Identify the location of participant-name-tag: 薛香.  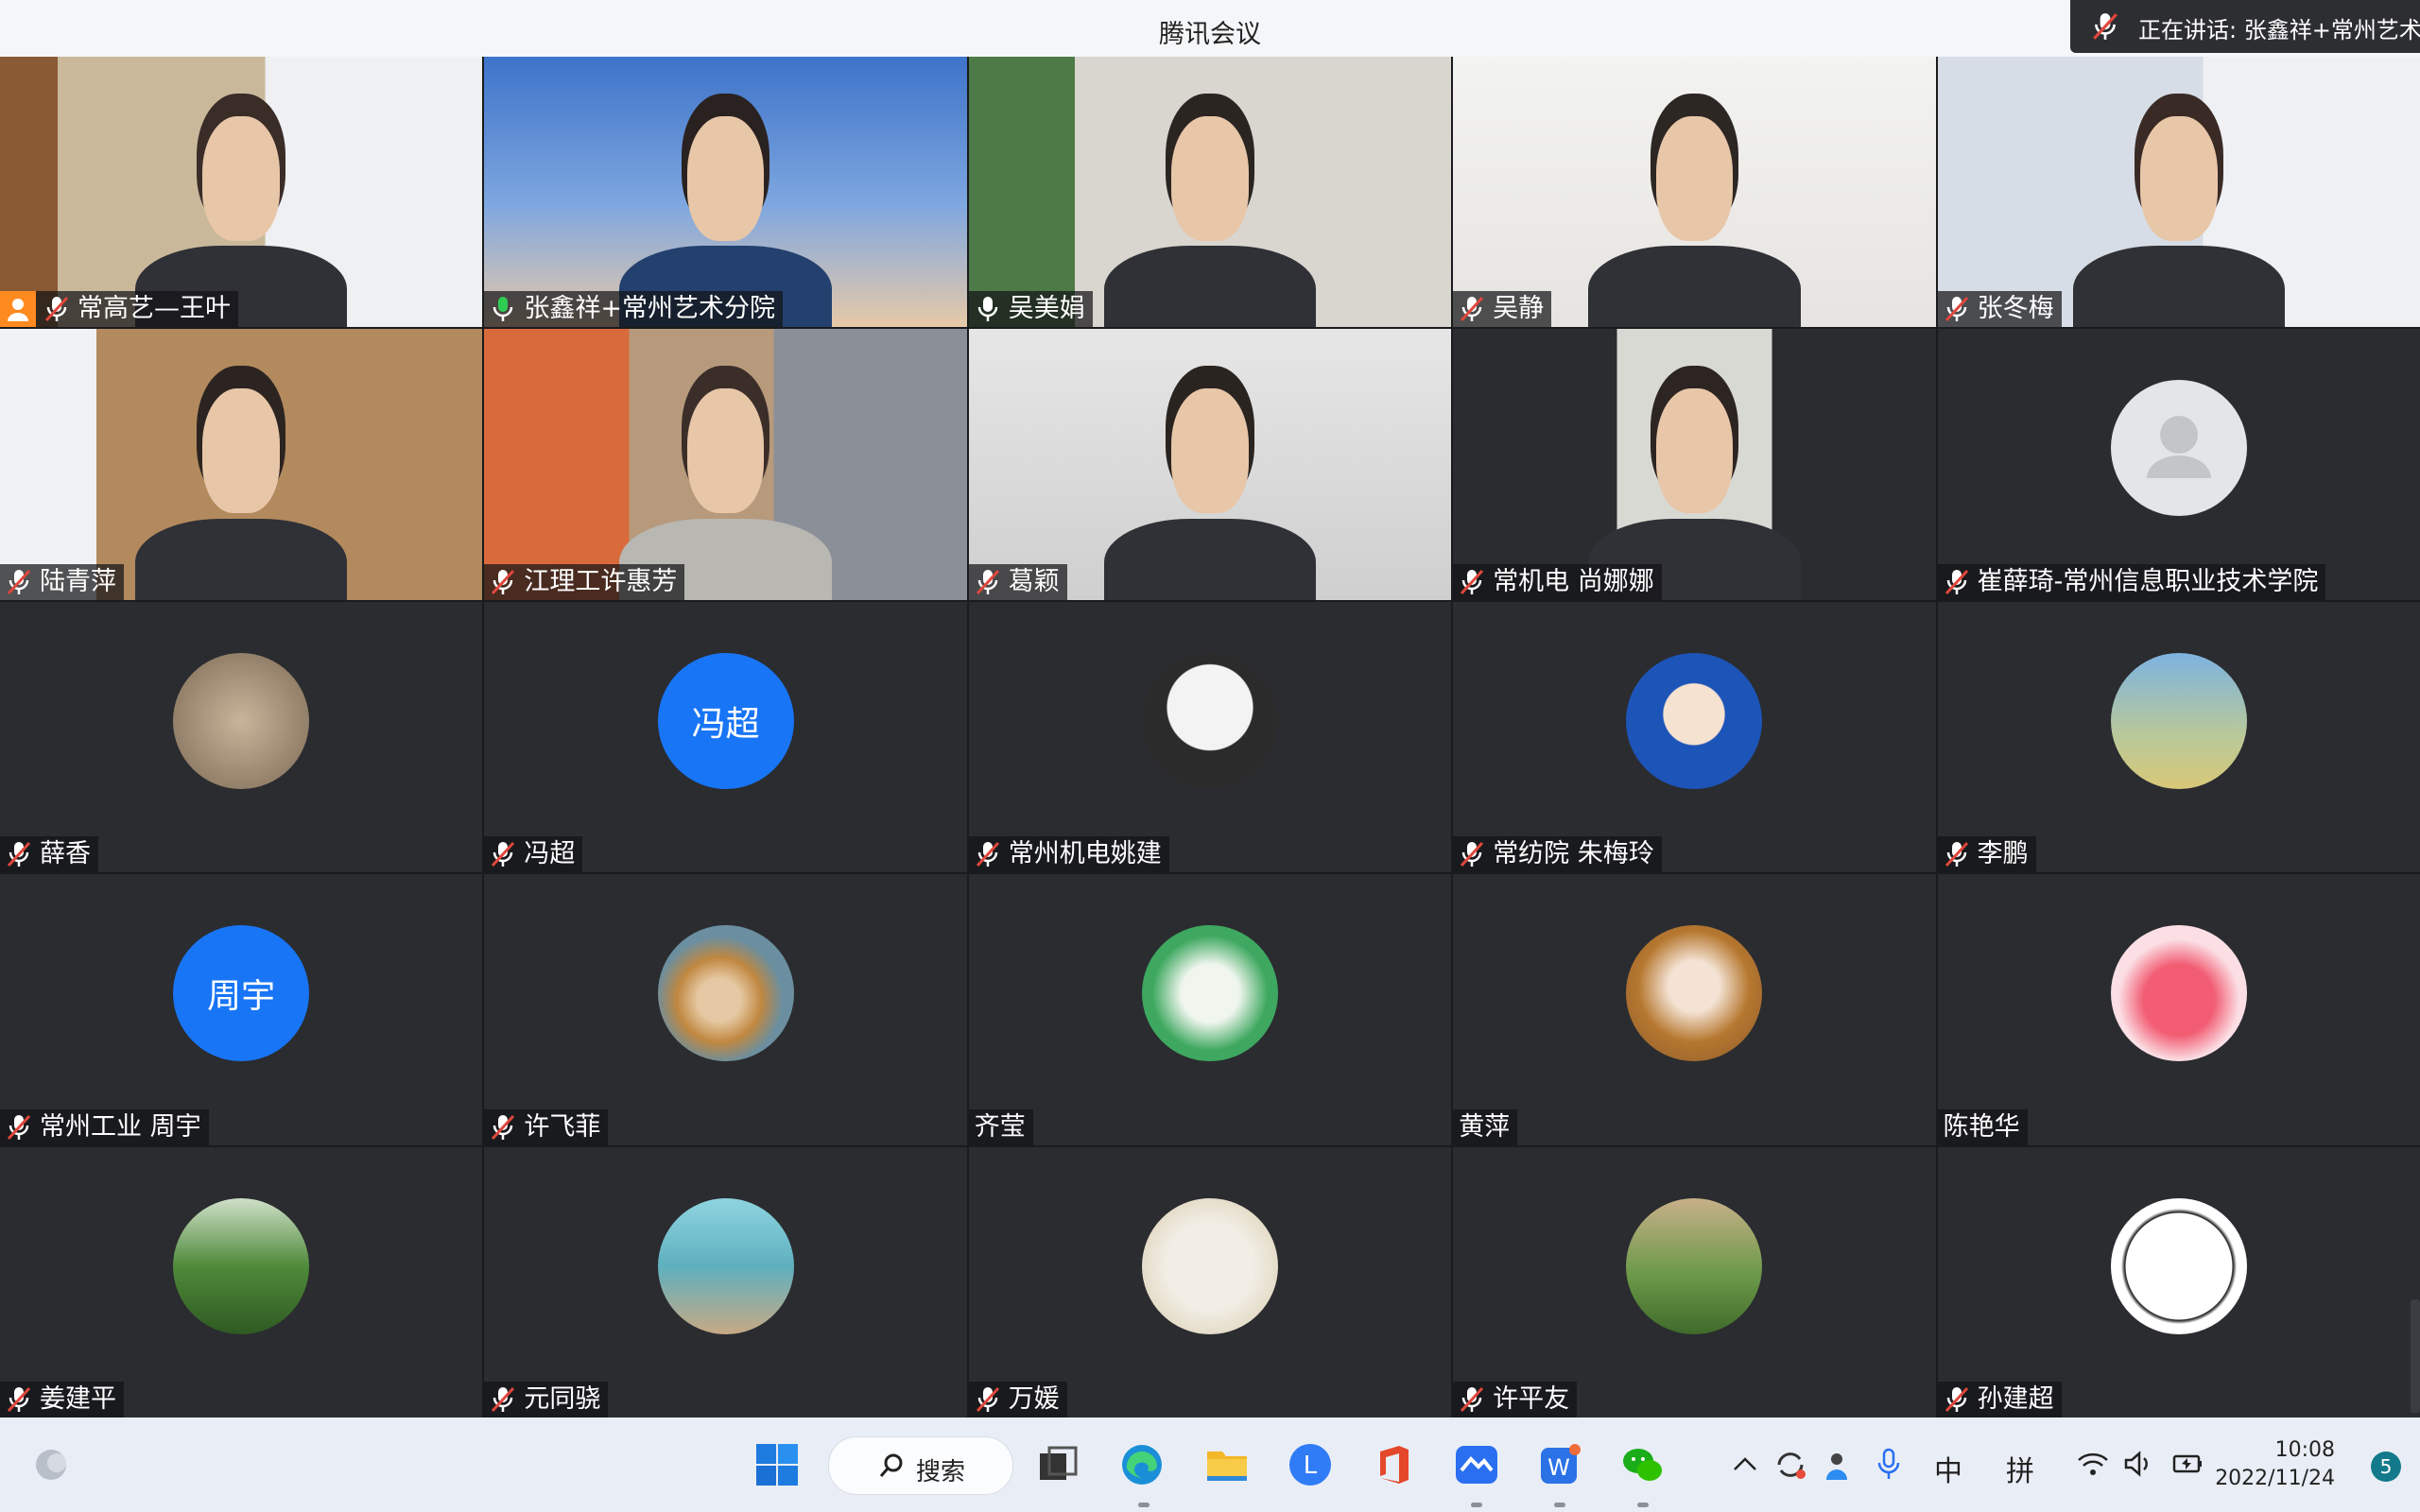
(49, 854).